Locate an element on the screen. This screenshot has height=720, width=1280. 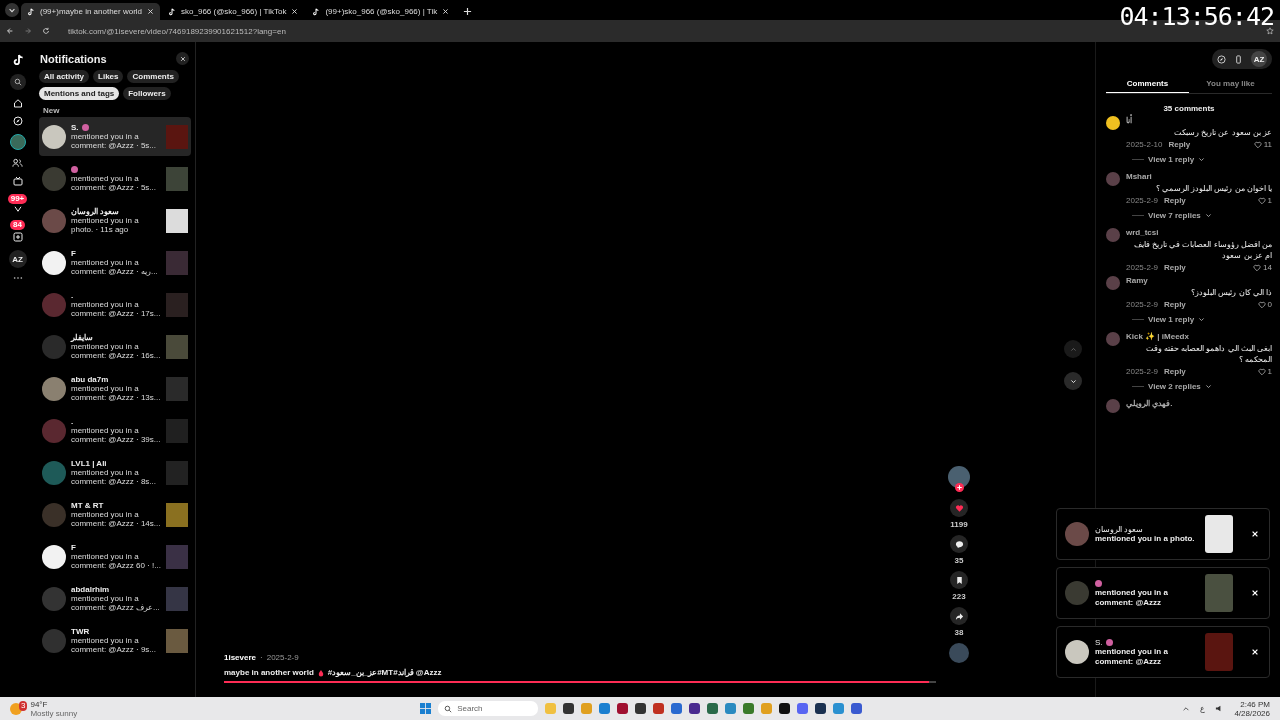
comment-author: Kick ✨ | iMeedx is located at coordinates (1199, 336).